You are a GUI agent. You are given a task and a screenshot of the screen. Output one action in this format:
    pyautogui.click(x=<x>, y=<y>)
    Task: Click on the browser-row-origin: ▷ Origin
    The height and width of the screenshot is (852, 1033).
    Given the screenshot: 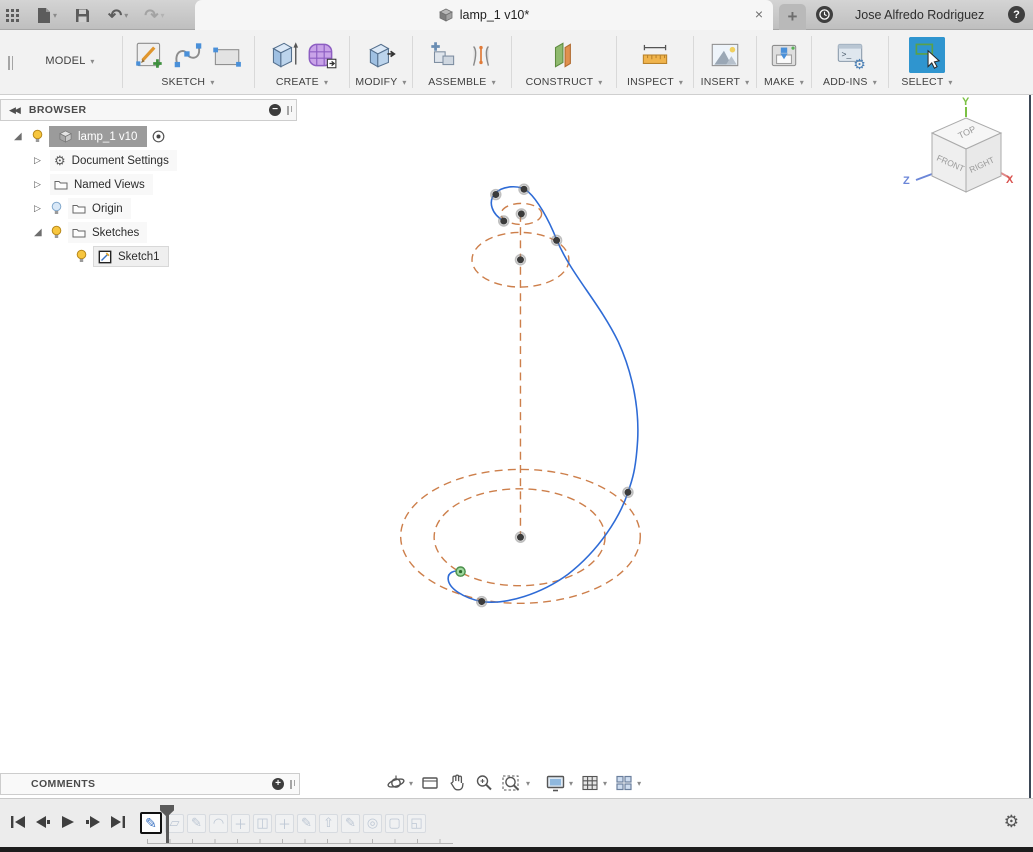 What is the action you would take?
    pyautogui.click(x=82, y=208)
    